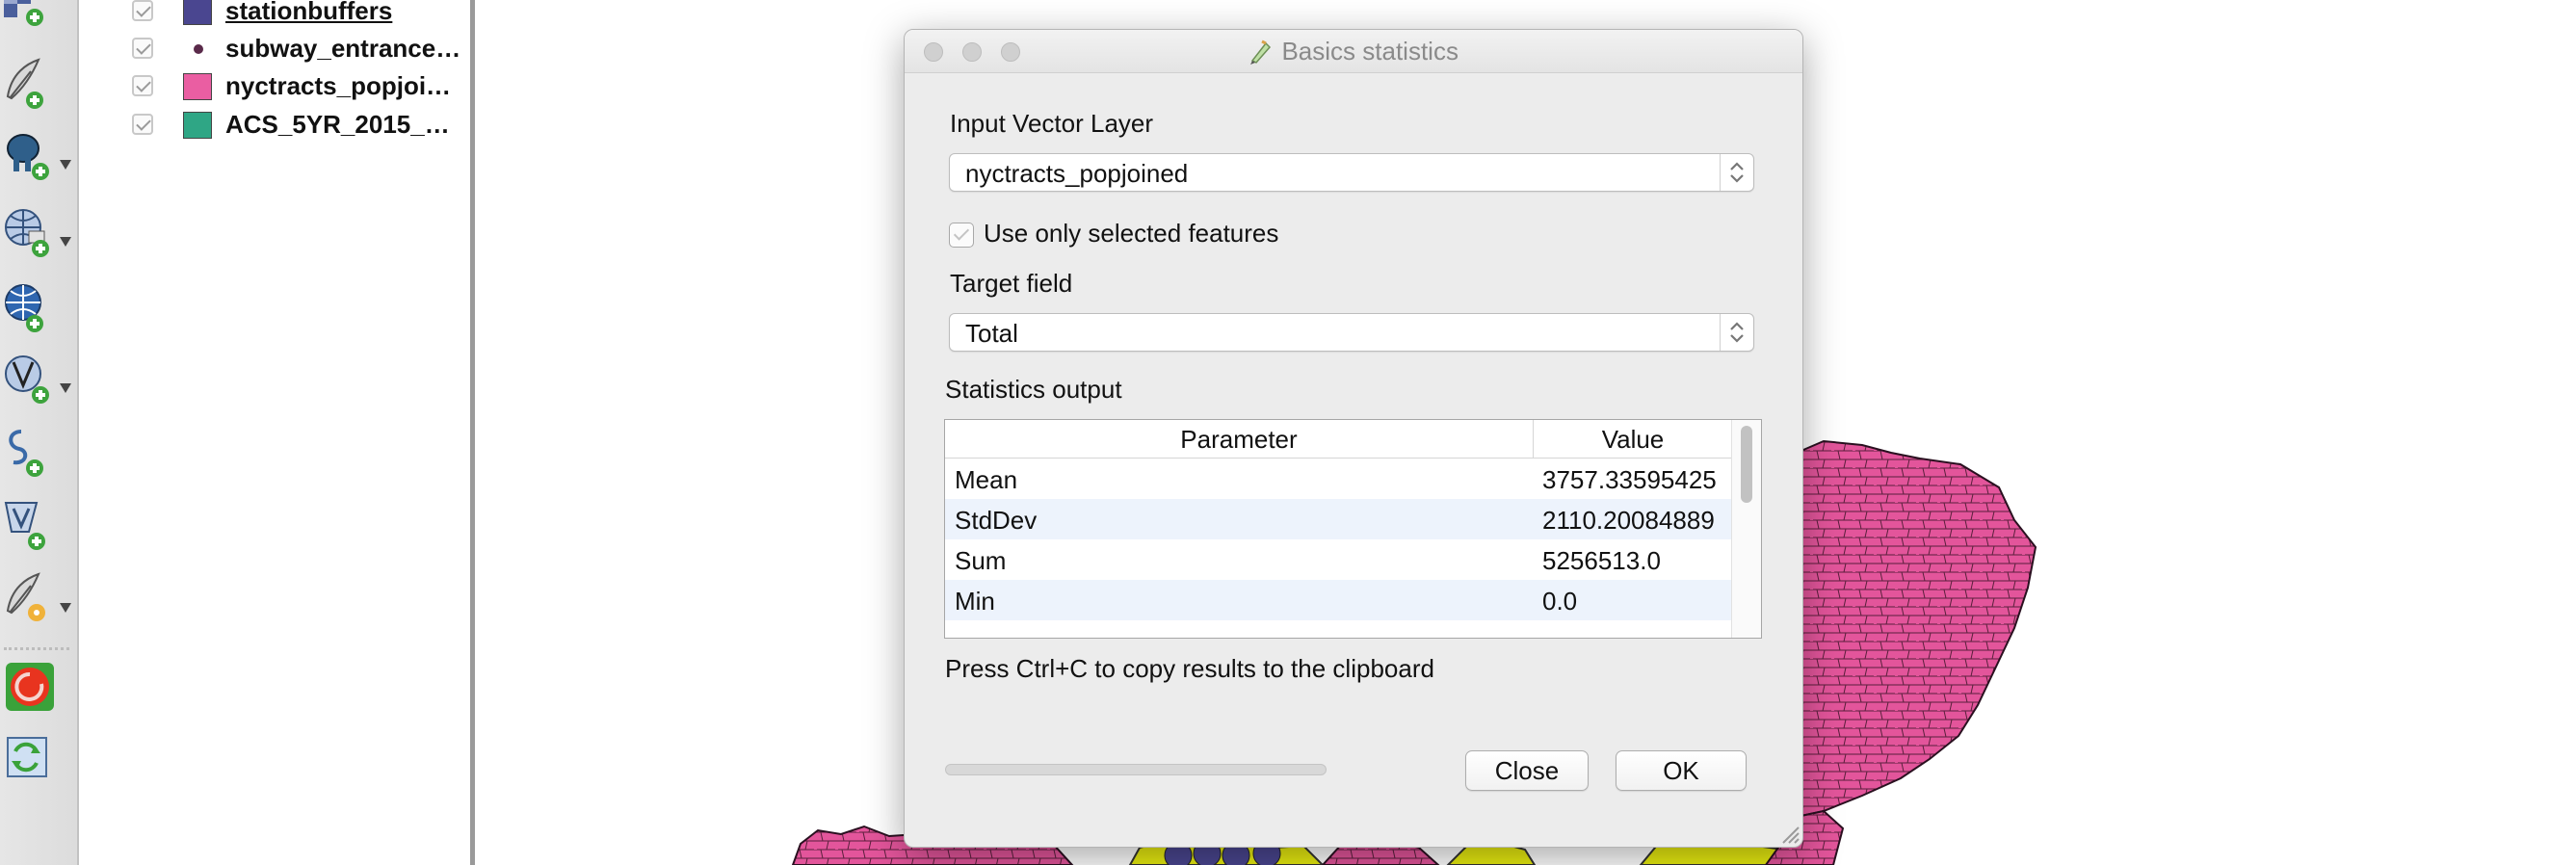  What do you see at coordinates (1261, 52) in the screenshot?
I see `statistics-pencil-icon` at bounding box center [1261, 52].